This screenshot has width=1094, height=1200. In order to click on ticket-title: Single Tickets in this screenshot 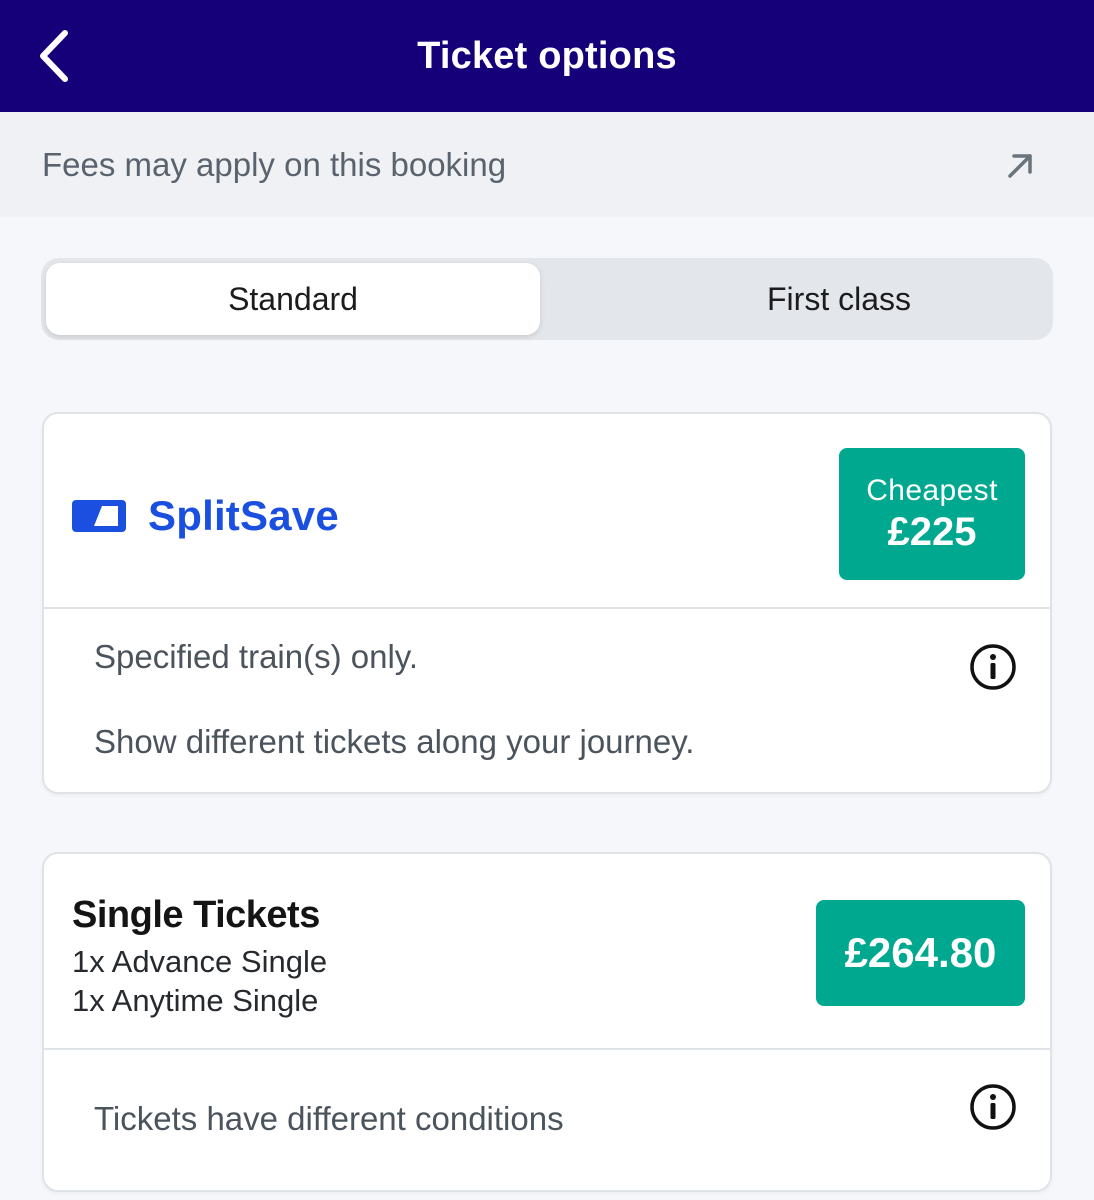, I will do `click(196, 915)`.